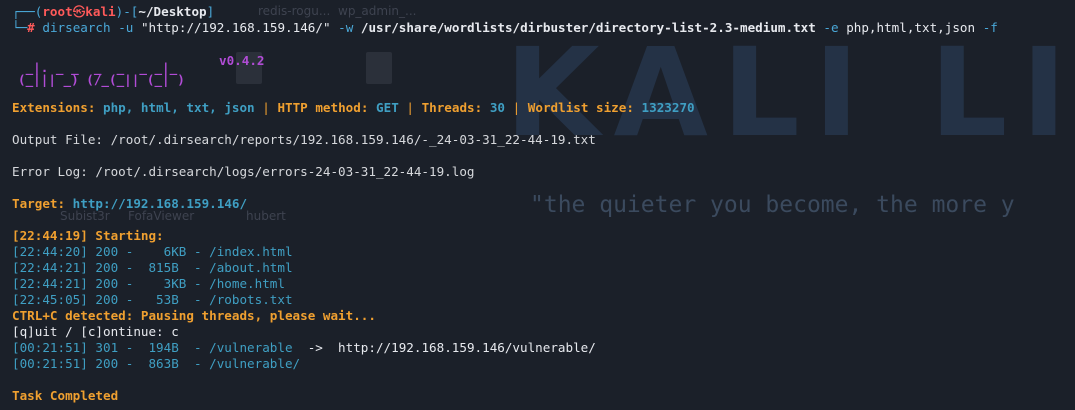 Image resolution: width=1075 pixels, height=410 pixels. Describe the element at coordinates (452, 107) in the screenshot. I see `summary-label: Threads:` at that location.